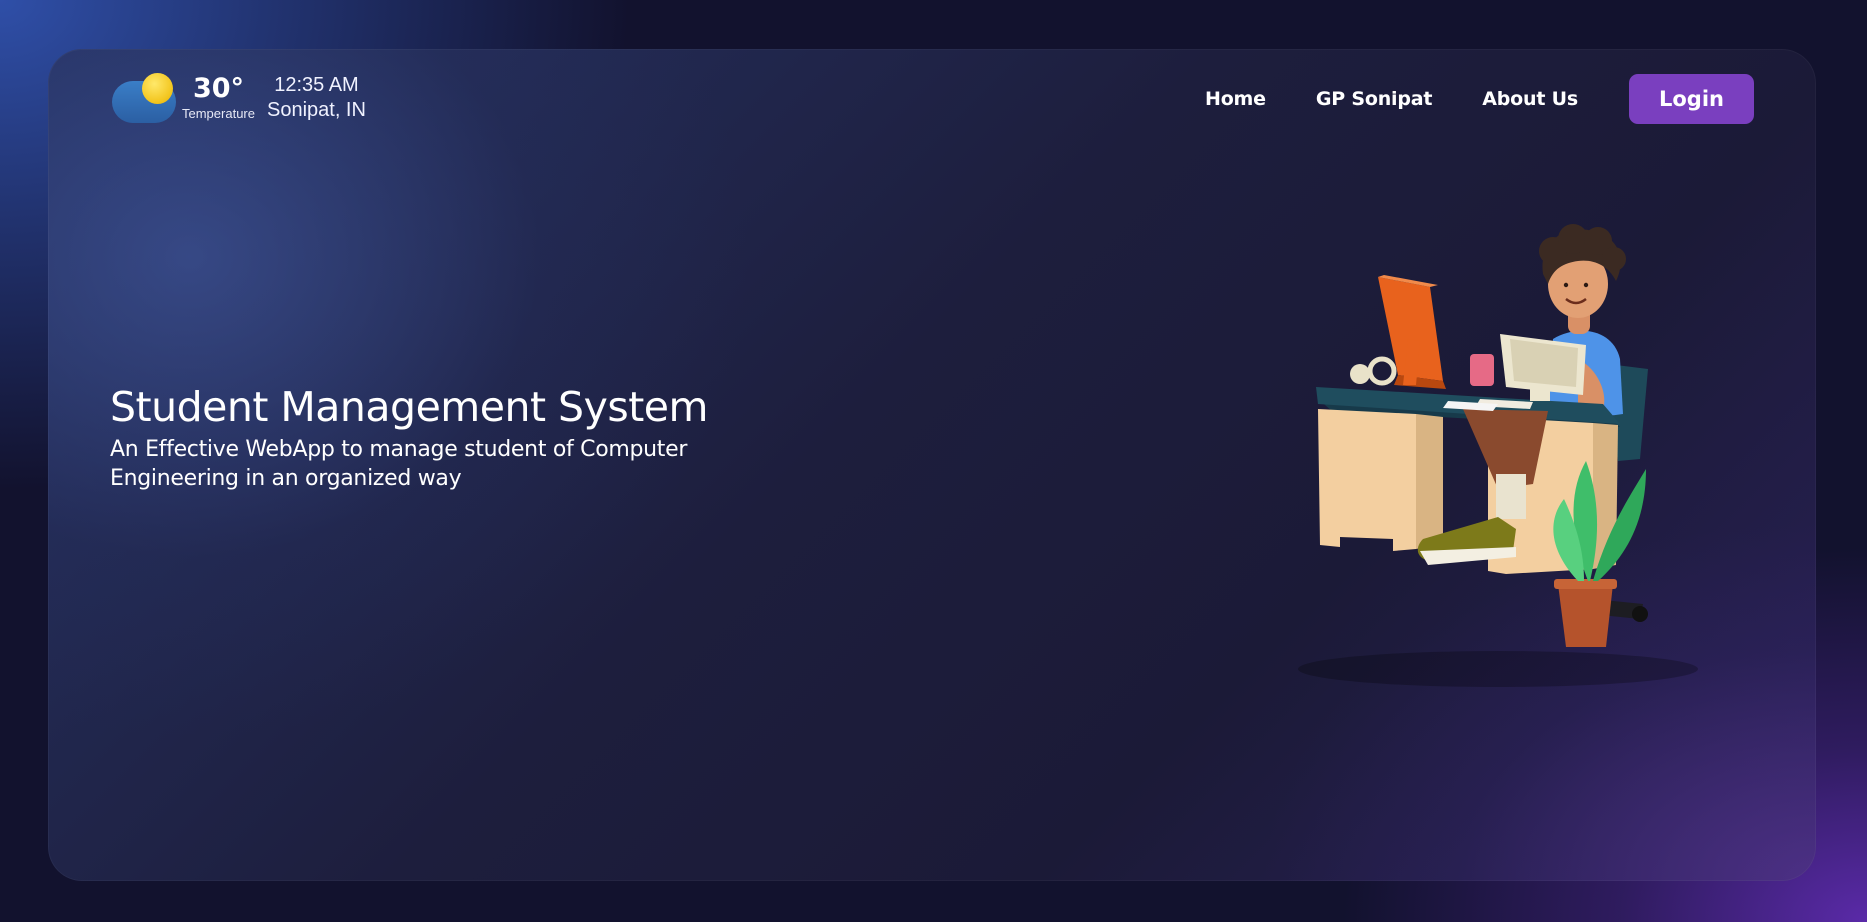 This screenshot has height=922, width=1867. What do you see at coordinates (1374, 99) in the screenshot?
I see `nav-gp-sonipat-link: GP Sonipat` at bounding box center [1374, 99].